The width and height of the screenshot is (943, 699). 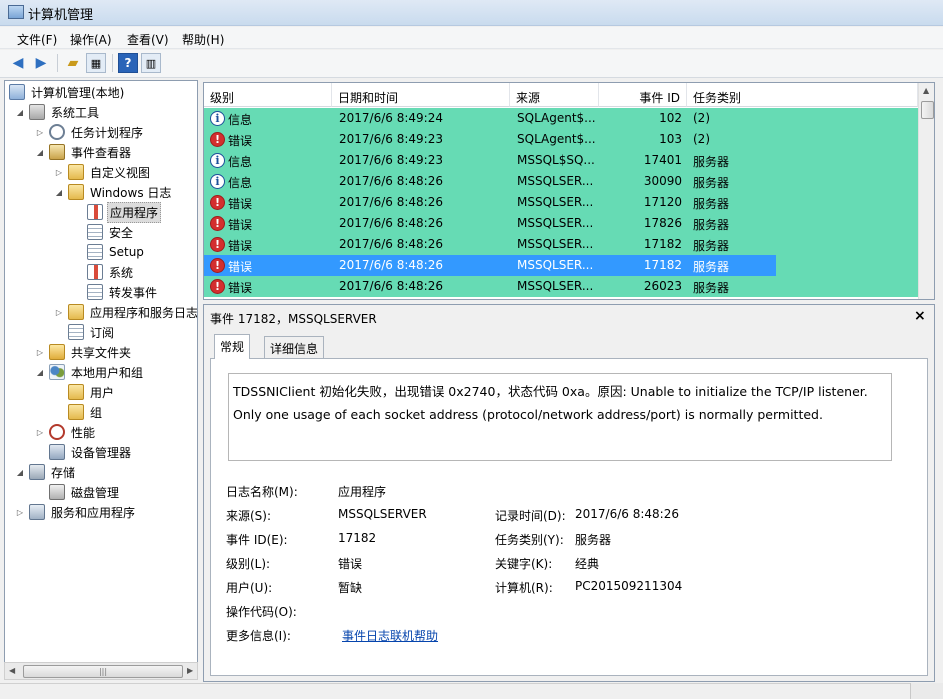 What do you see at coordinates (116, 252) in the screenshot?
I see `tree-item-setup-log: Setup` at bounding box center [116, 252].